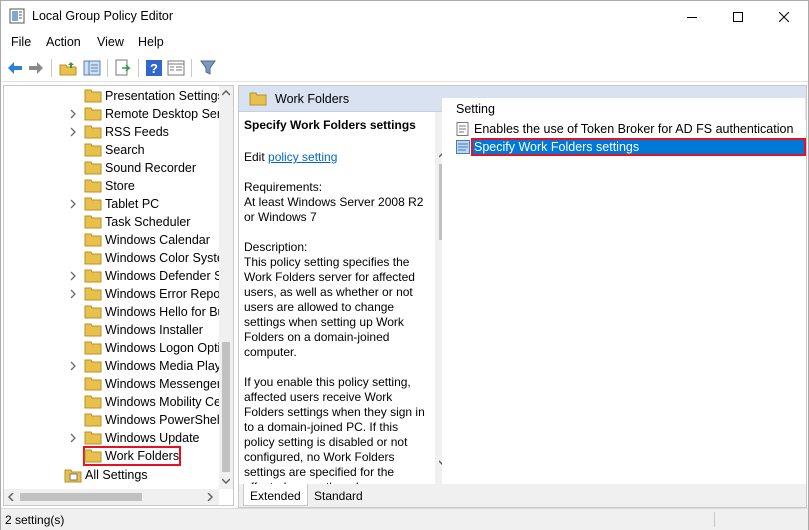 The image size is (809, 530). I want to click on scroll-down-arrow-icon, so click(226, 481).